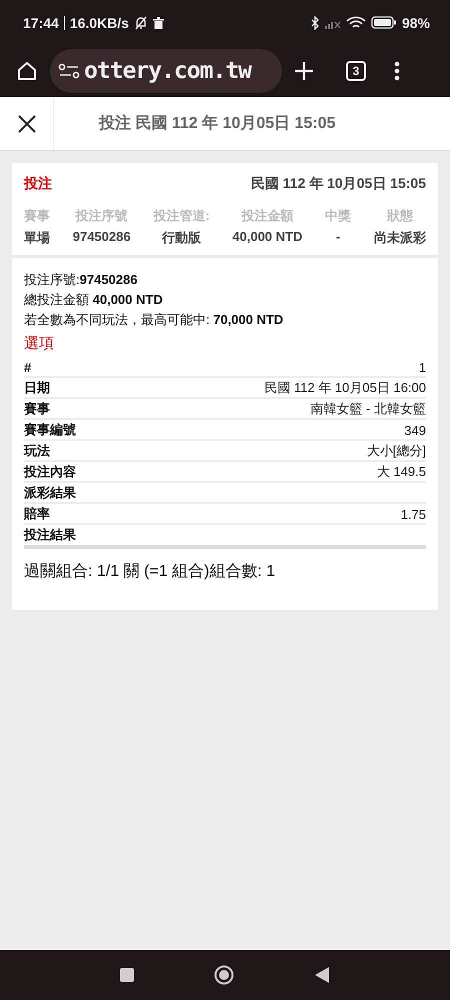  I want to click on address-bar: ottery.com.tw, so click(166, 71).